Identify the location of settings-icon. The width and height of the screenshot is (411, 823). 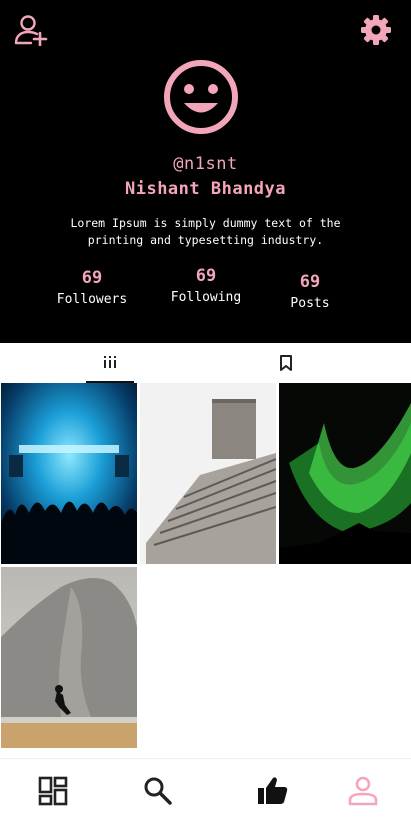
(376, 30).